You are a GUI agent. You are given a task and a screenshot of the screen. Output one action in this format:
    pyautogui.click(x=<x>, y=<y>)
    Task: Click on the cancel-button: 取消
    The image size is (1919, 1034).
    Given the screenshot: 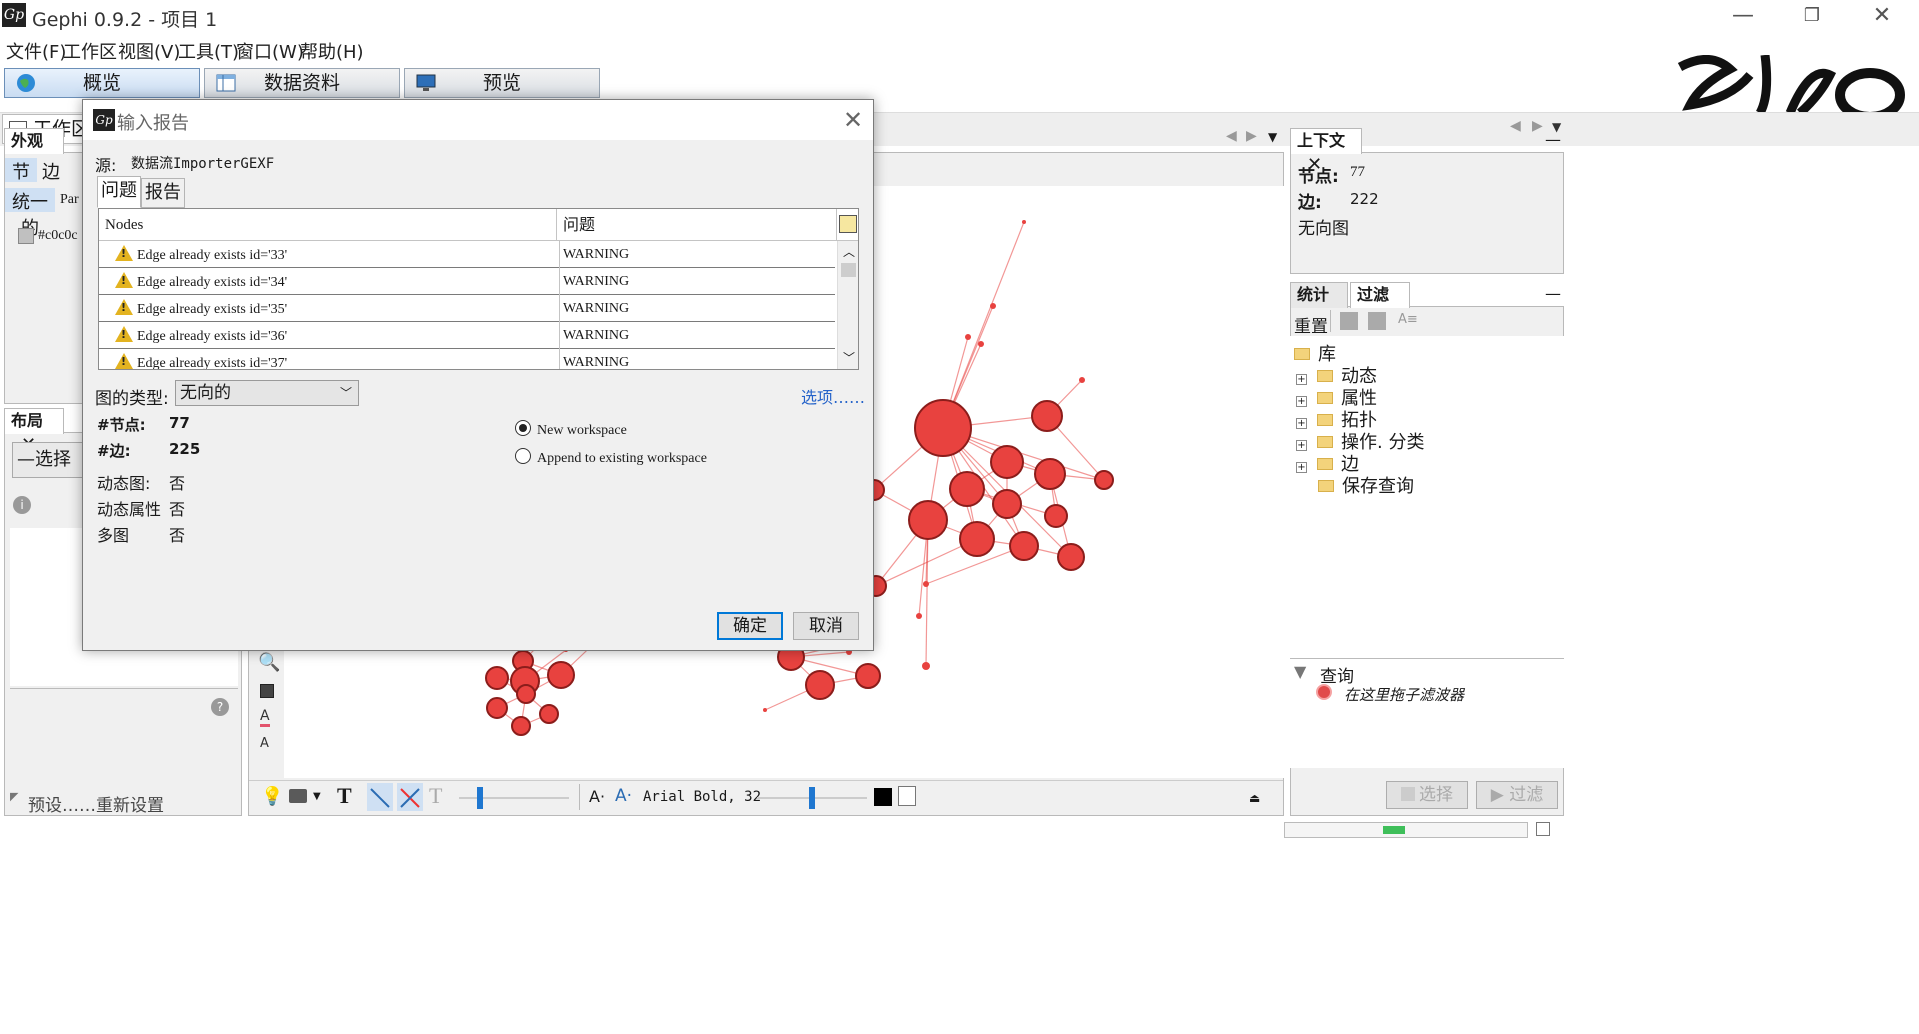 What is the action you would take?
    pyautogui.click(x=826, y=626)
    